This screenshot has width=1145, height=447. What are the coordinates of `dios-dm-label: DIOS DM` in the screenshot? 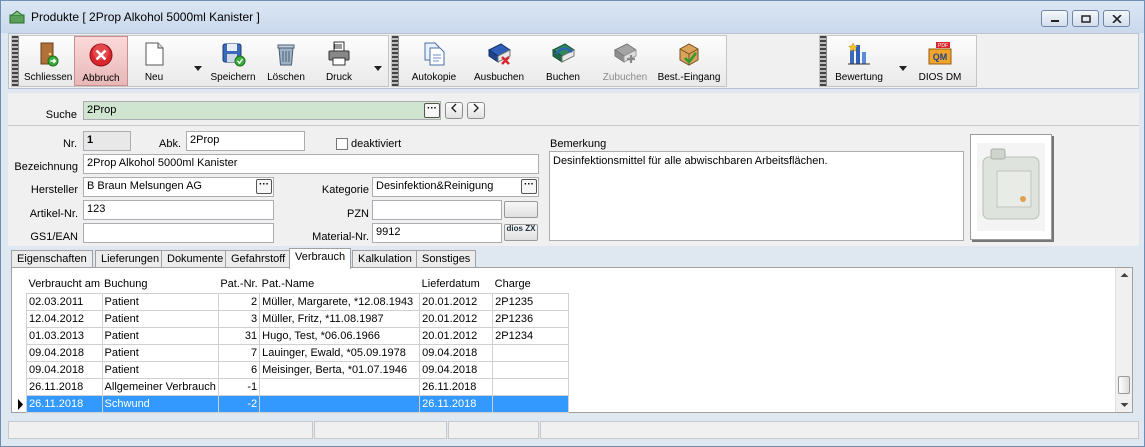 It's located at (940, 77).